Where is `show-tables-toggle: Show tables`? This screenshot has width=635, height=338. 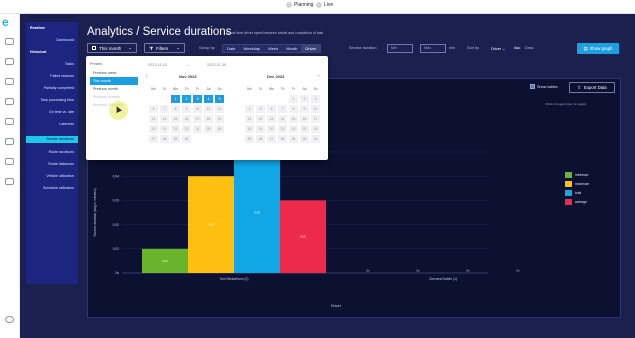 show-tables-toggle: Show tables is located at coordinates (544, 86).